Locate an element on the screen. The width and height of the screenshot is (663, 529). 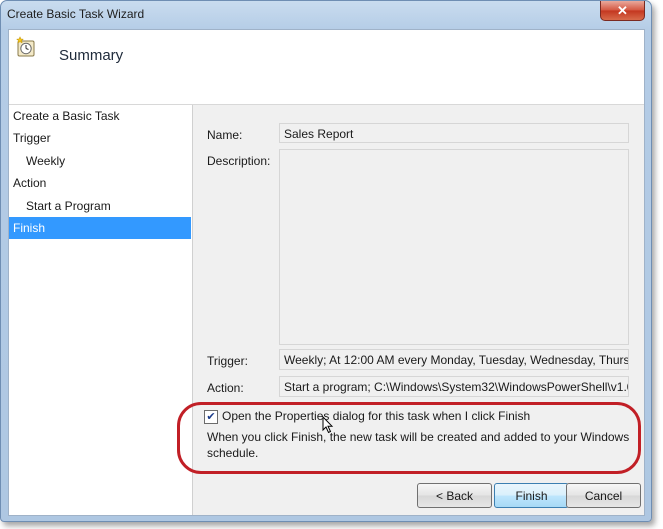
name-label: Name: is located at coordinates (225, 135).